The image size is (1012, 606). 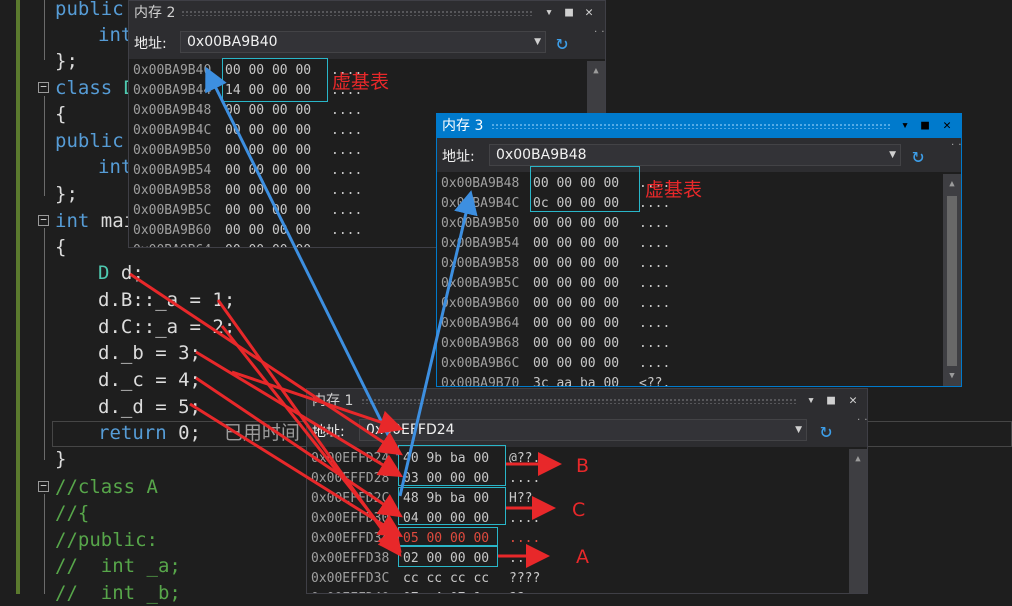 I want to click on label-b: B, so click(x=583, y=466).